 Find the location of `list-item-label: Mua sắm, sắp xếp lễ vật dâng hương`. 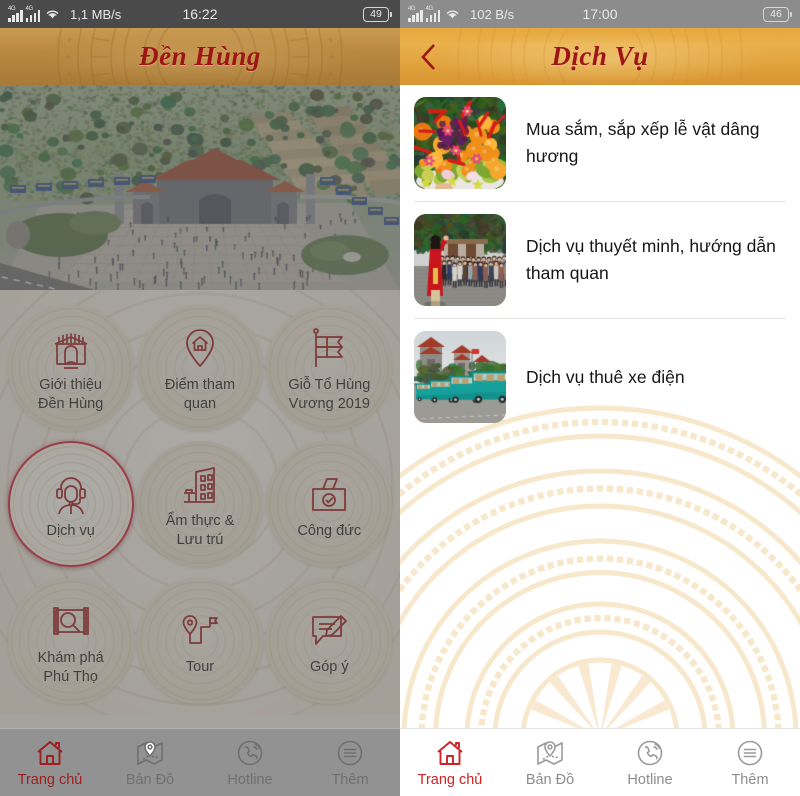

list-item-label: Mua sắm, sắp xếp lễ vật dâng hương is located at coordinates (643, 142).